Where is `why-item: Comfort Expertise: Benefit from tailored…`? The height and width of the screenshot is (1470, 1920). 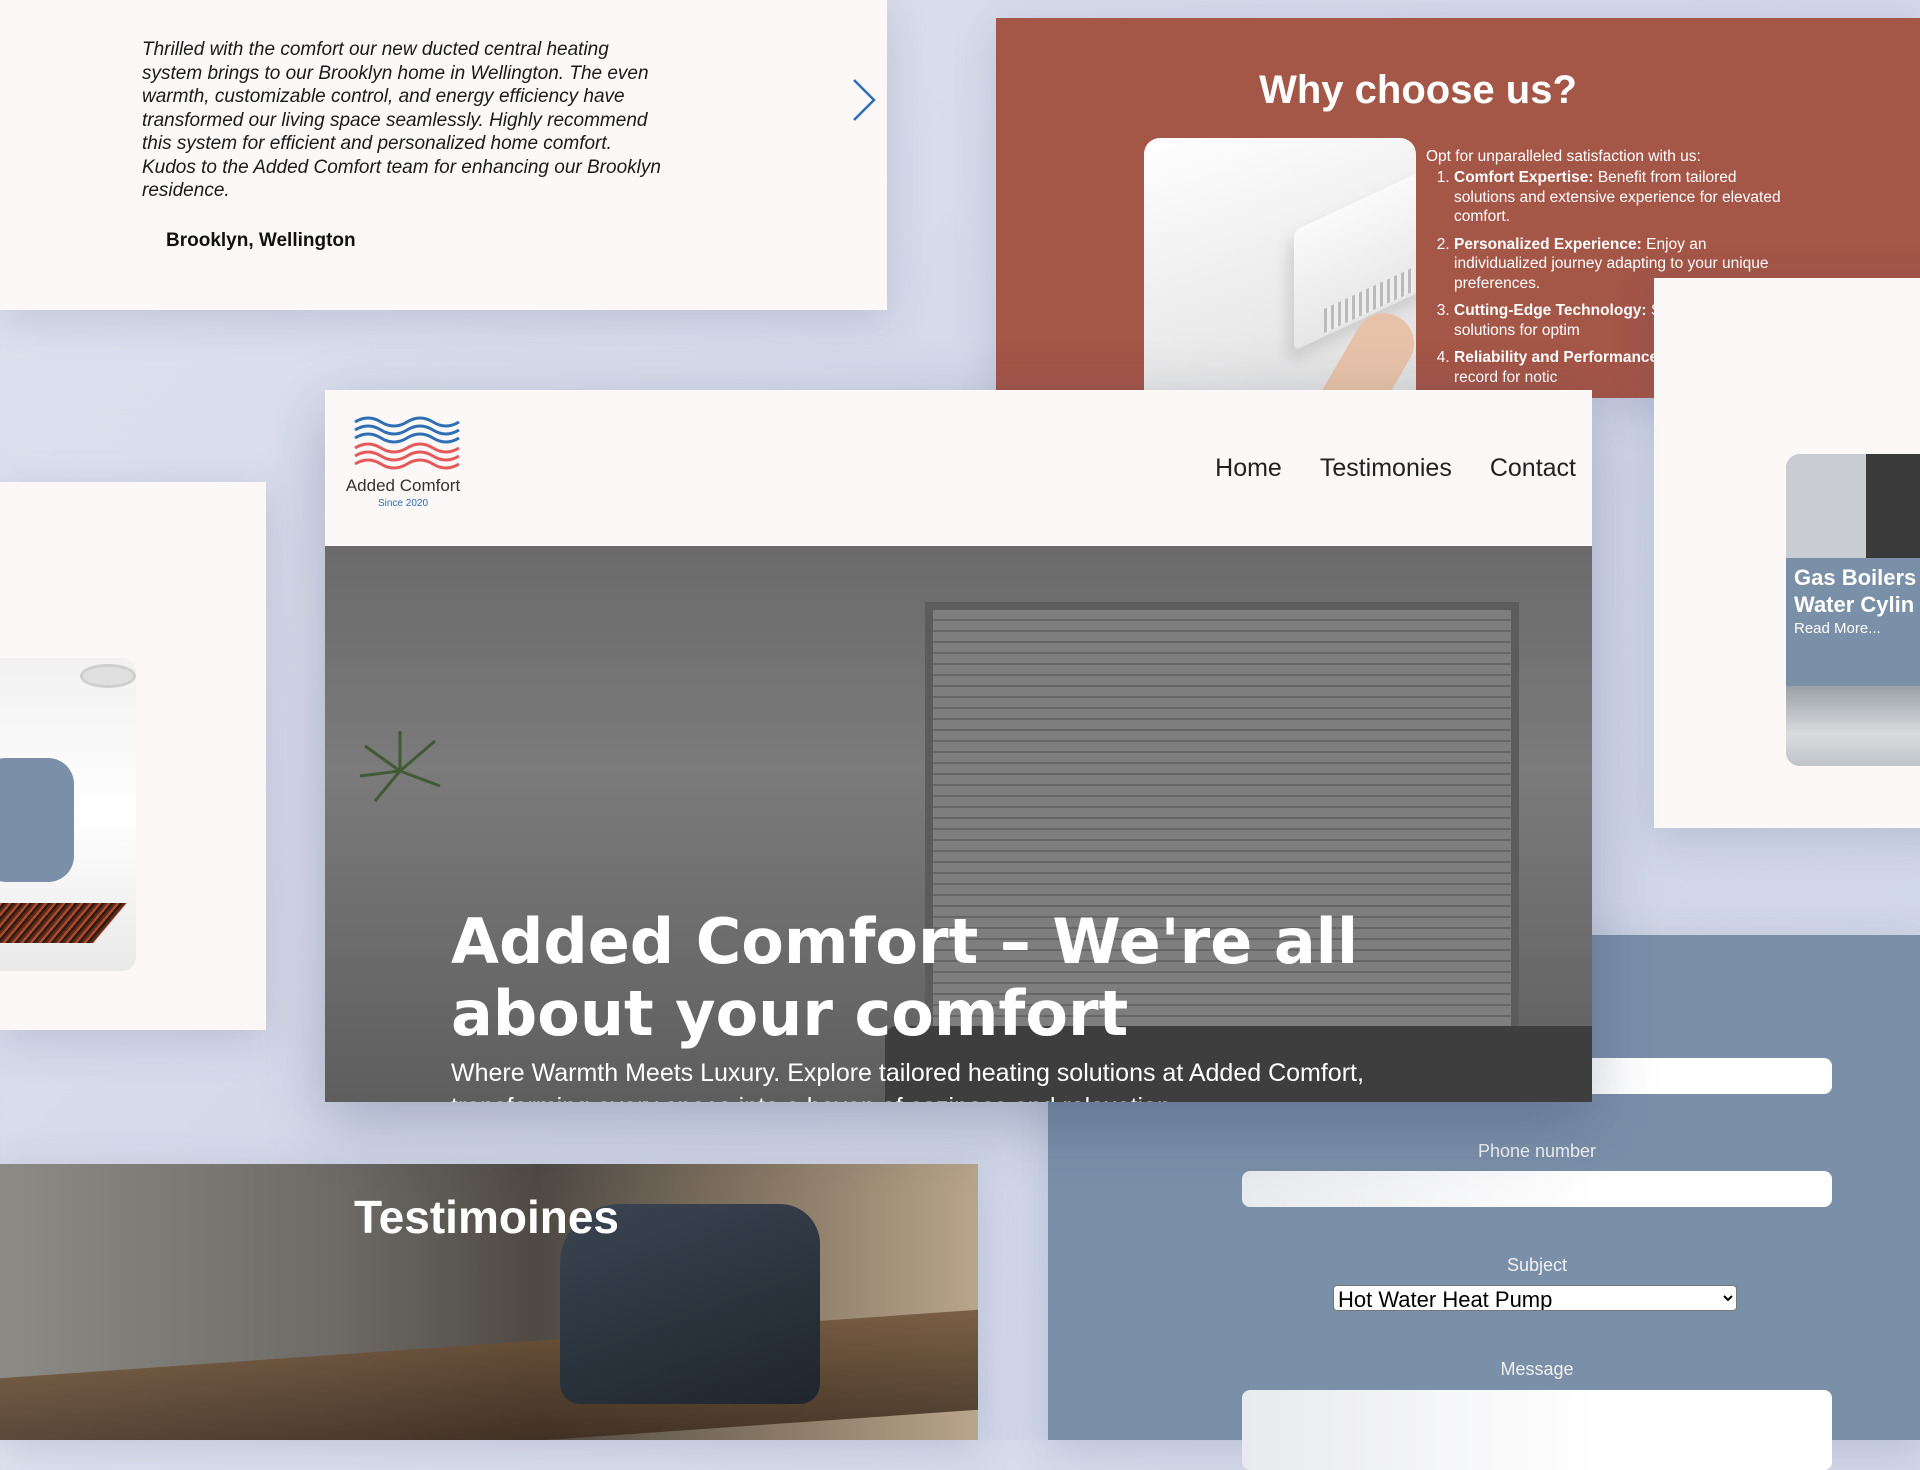 why-item: Comfort Expertise: Benefit from tailored… is located at coordinates (1624, 197).